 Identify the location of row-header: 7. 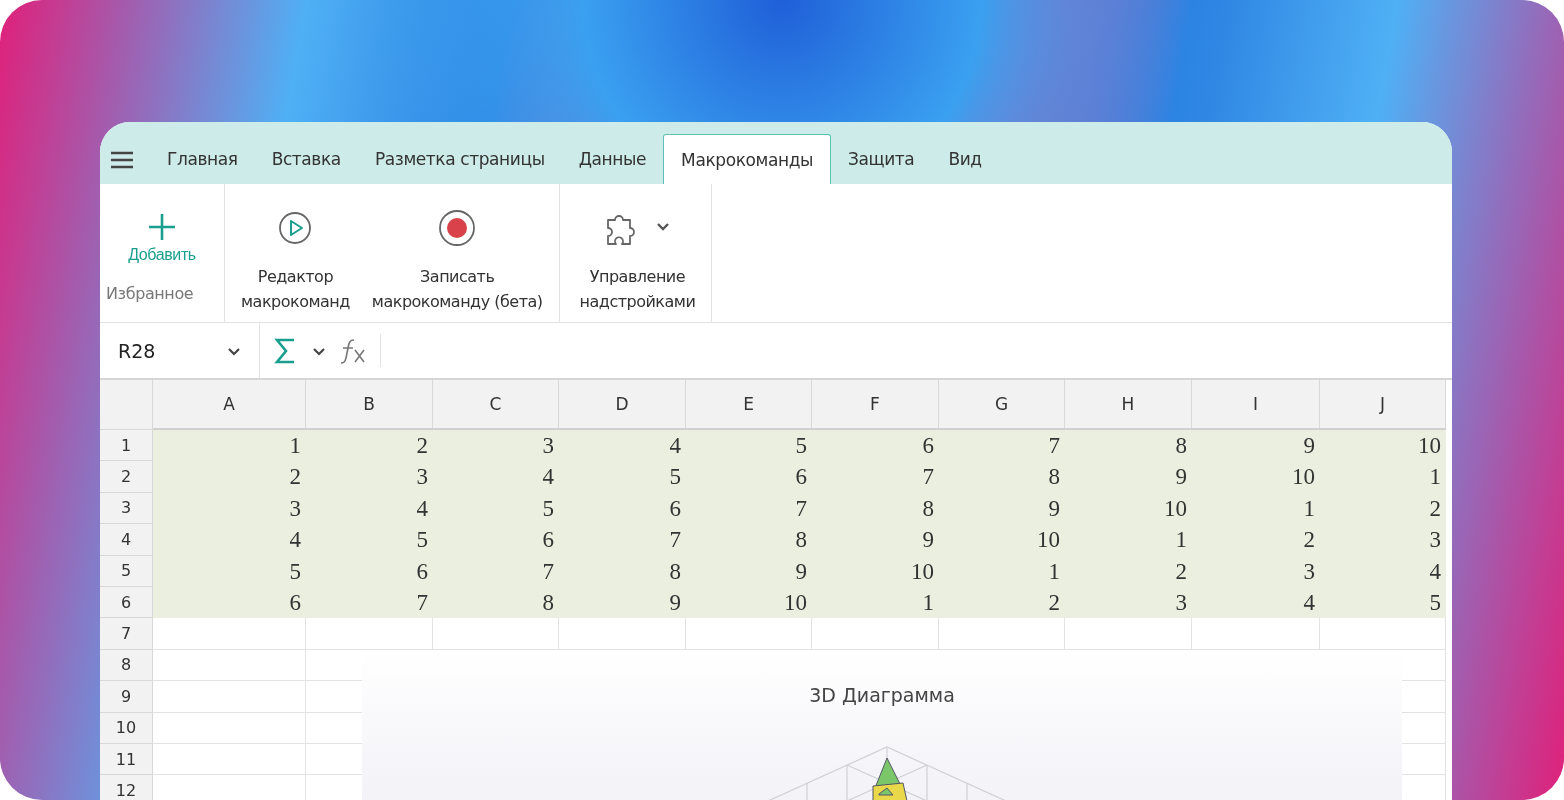
(126, 634).